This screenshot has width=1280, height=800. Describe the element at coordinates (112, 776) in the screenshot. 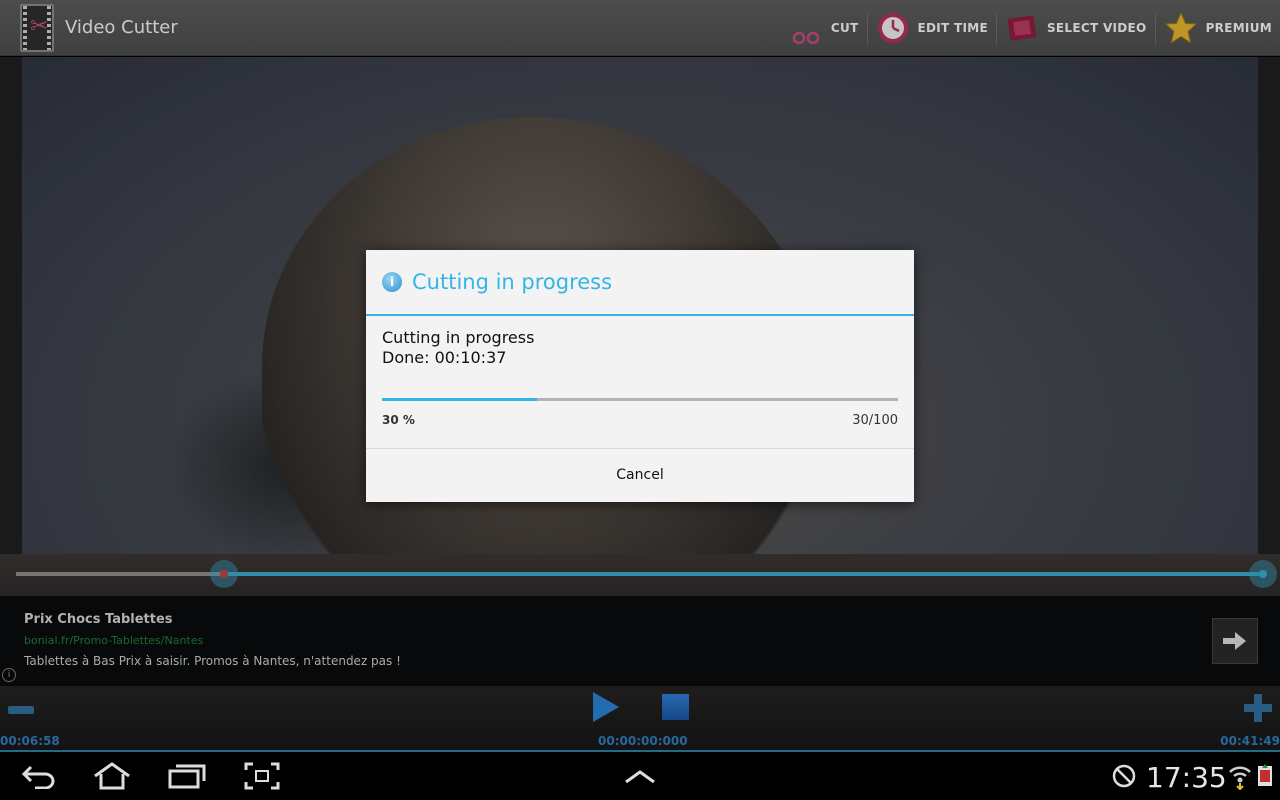

I see `home-icon` at that location.